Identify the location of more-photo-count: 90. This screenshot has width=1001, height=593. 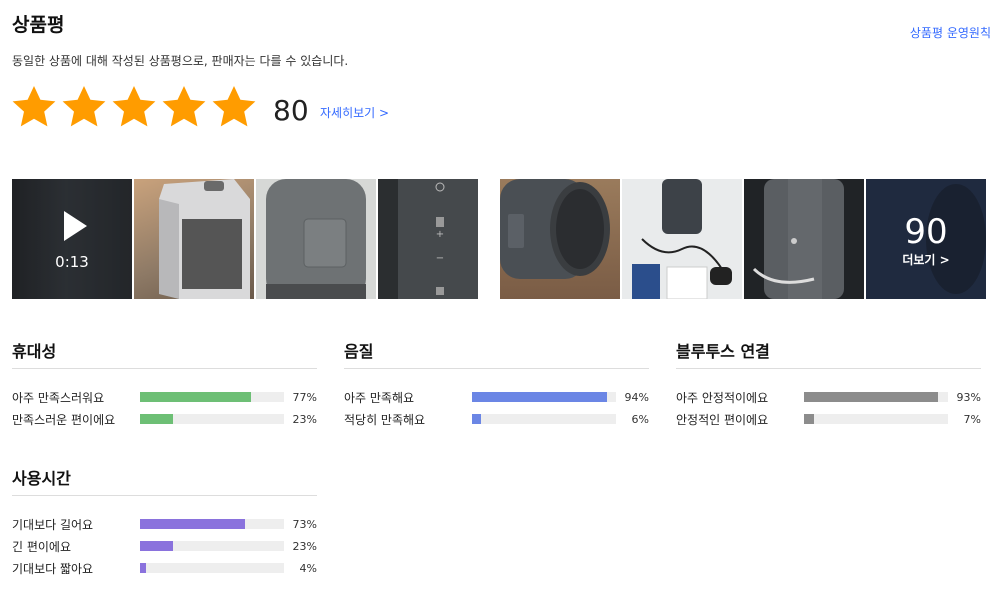
(926, 232).